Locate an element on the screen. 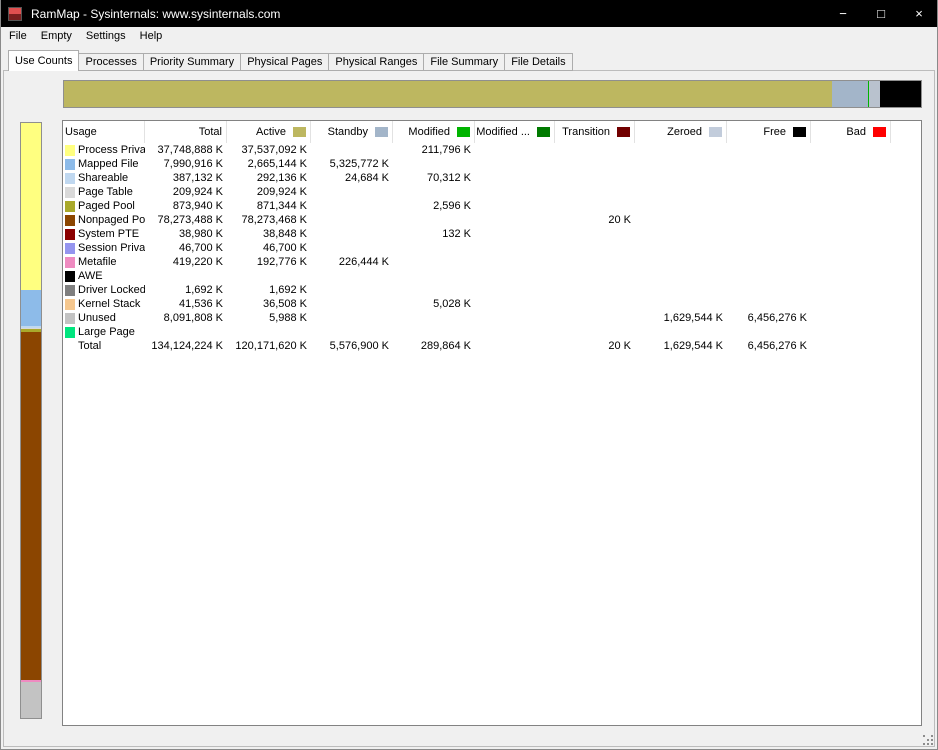 This screenshot has height=750, width=938. window-controls: − □ × is located at coordinates (881, 13).